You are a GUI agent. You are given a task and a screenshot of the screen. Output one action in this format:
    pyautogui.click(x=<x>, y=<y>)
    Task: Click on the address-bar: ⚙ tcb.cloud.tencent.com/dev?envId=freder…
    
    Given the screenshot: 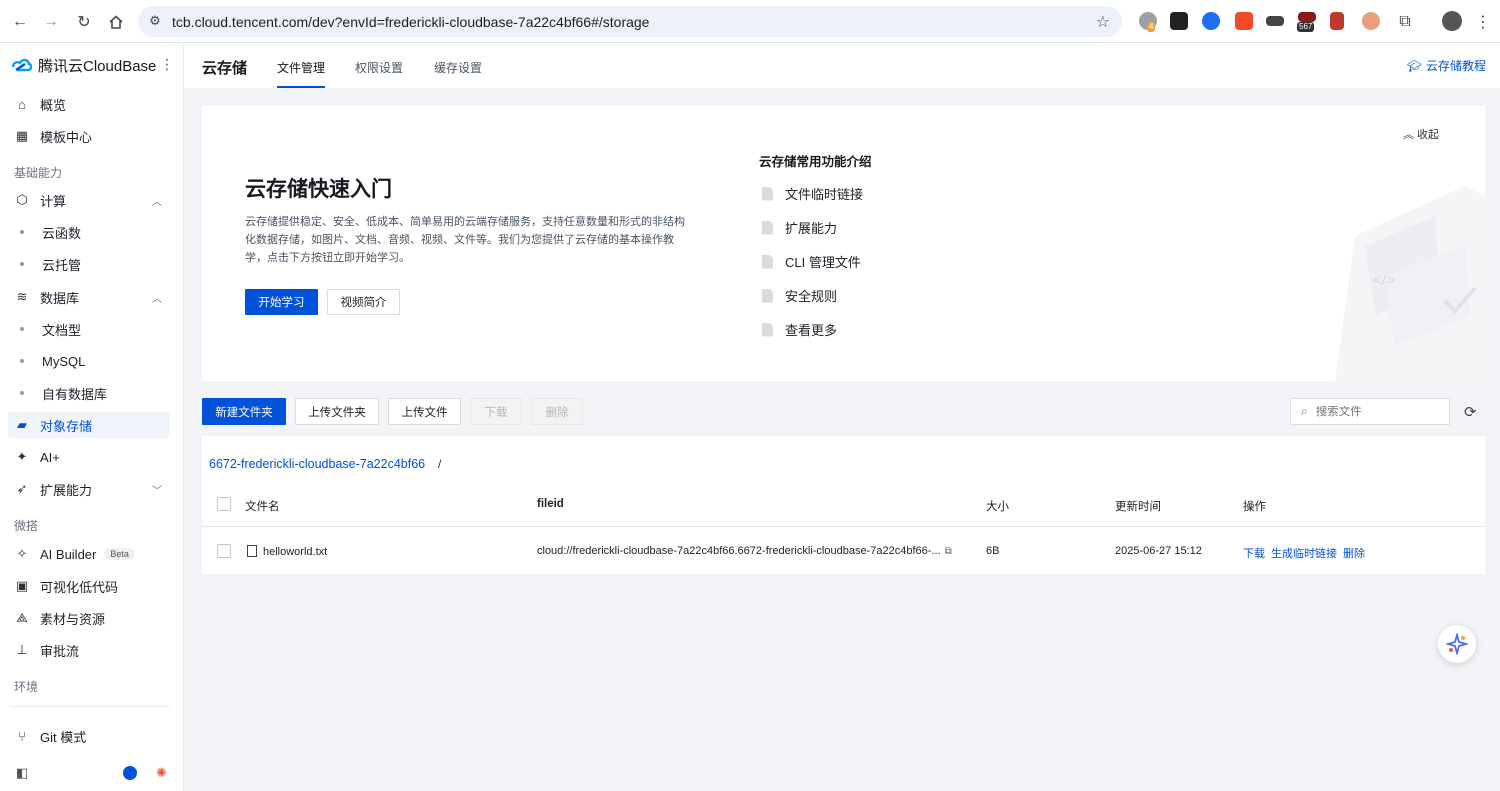 What is the action you would take?
    pyautogui.click(x=630, y=21)
    